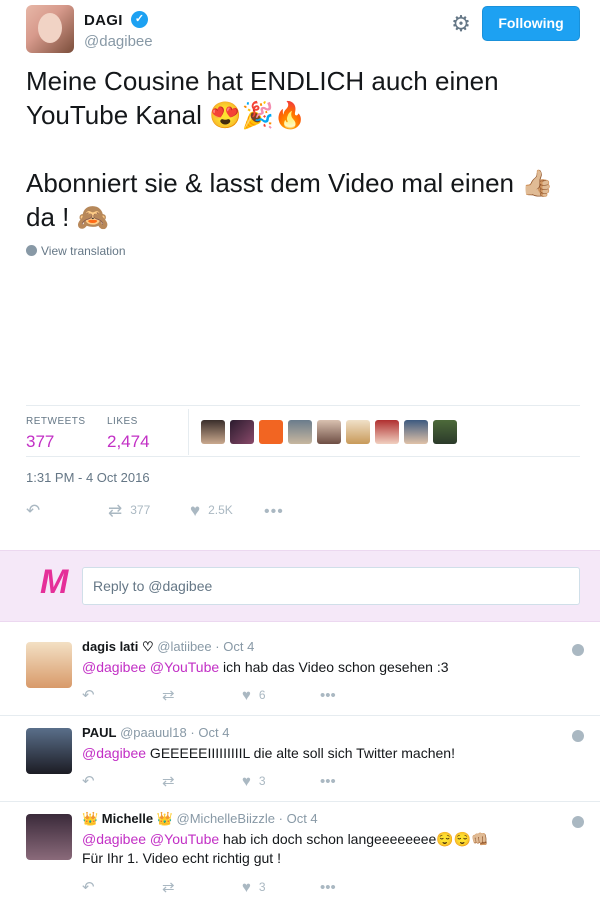 The image size is (600, 900). What do you see at coordinates (220, 510) in the screenshot?
I see `like-count: 2.5K` at bounding box center [220, 510].